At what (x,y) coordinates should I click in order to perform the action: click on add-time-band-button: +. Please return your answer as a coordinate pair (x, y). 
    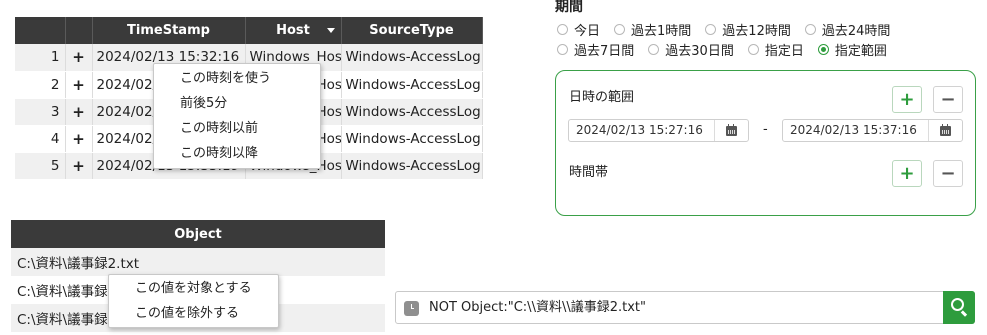
    Looking at the image, I should click on (907, 173).